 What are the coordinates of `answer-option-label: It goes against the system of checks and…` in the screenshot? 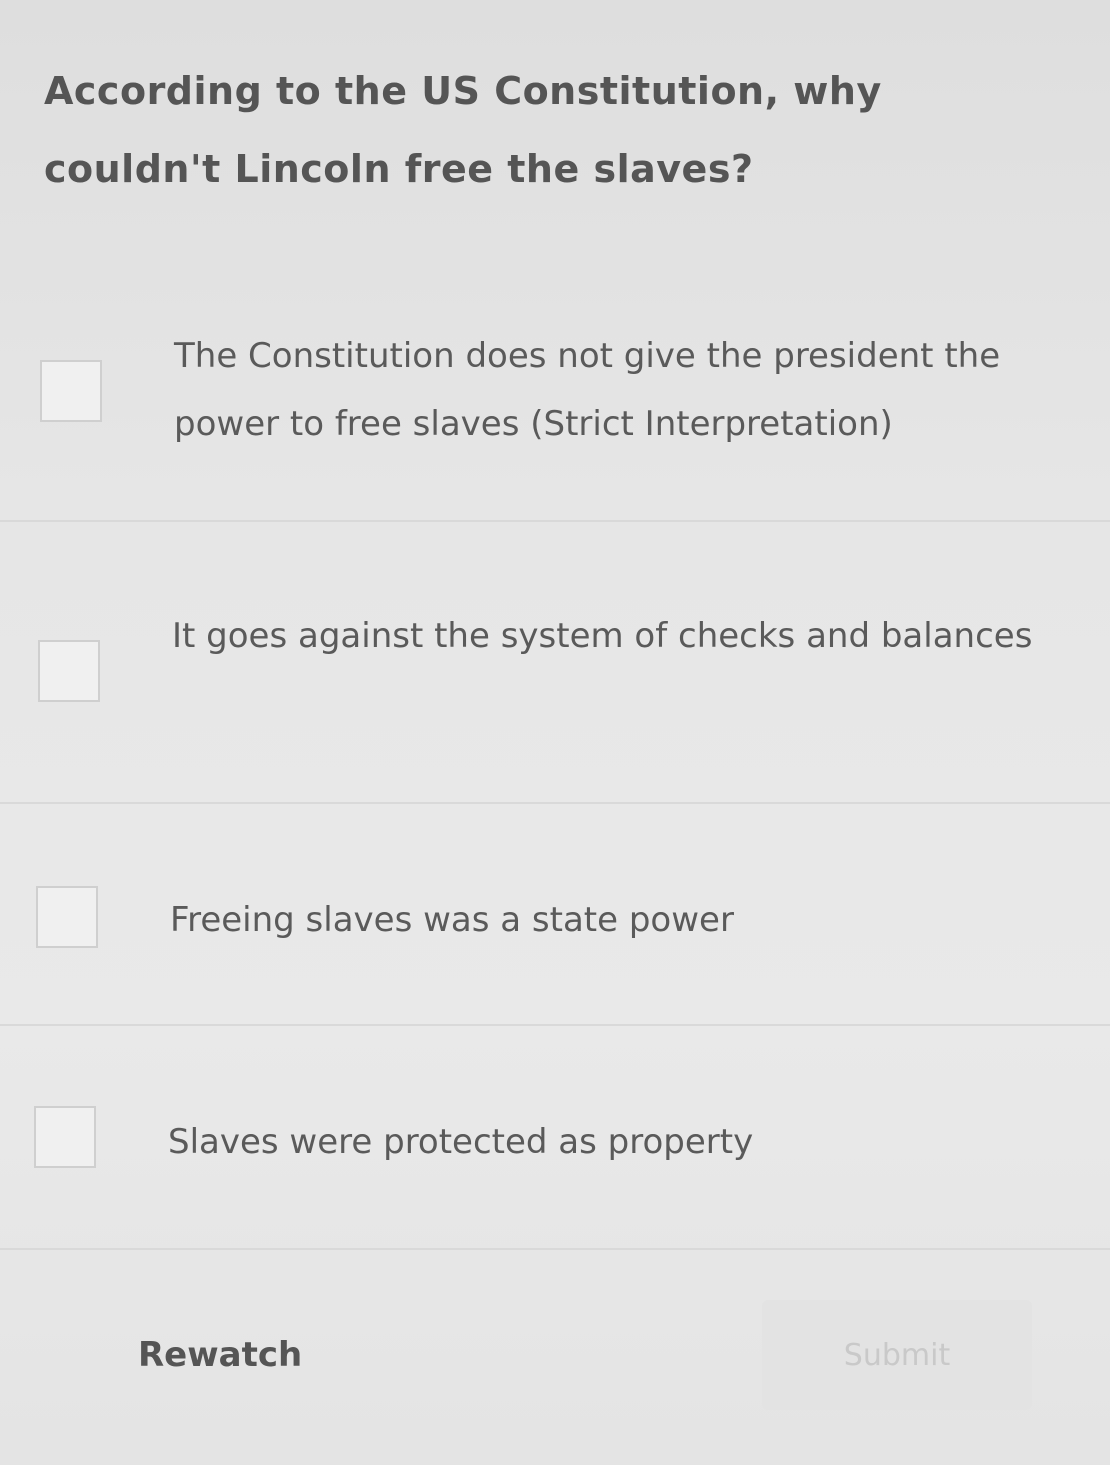 It's located at (602, 636).